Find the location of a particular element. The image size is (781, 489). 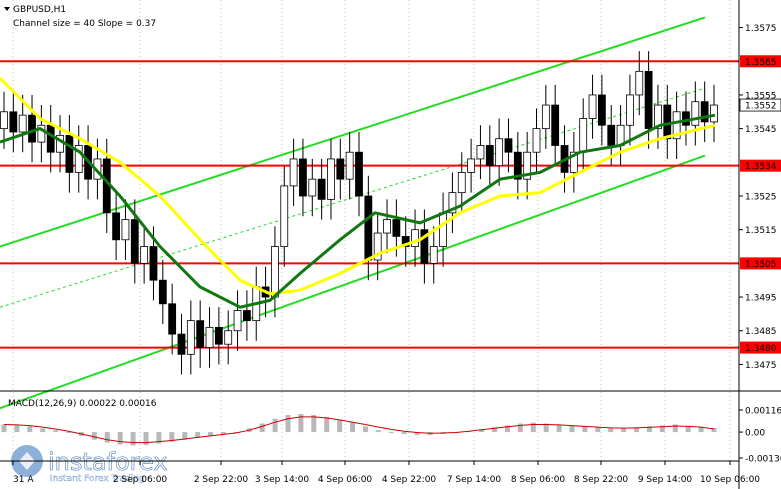

time-tick-label: 10 Sep 06:00 is located at coordinates (730, 480).